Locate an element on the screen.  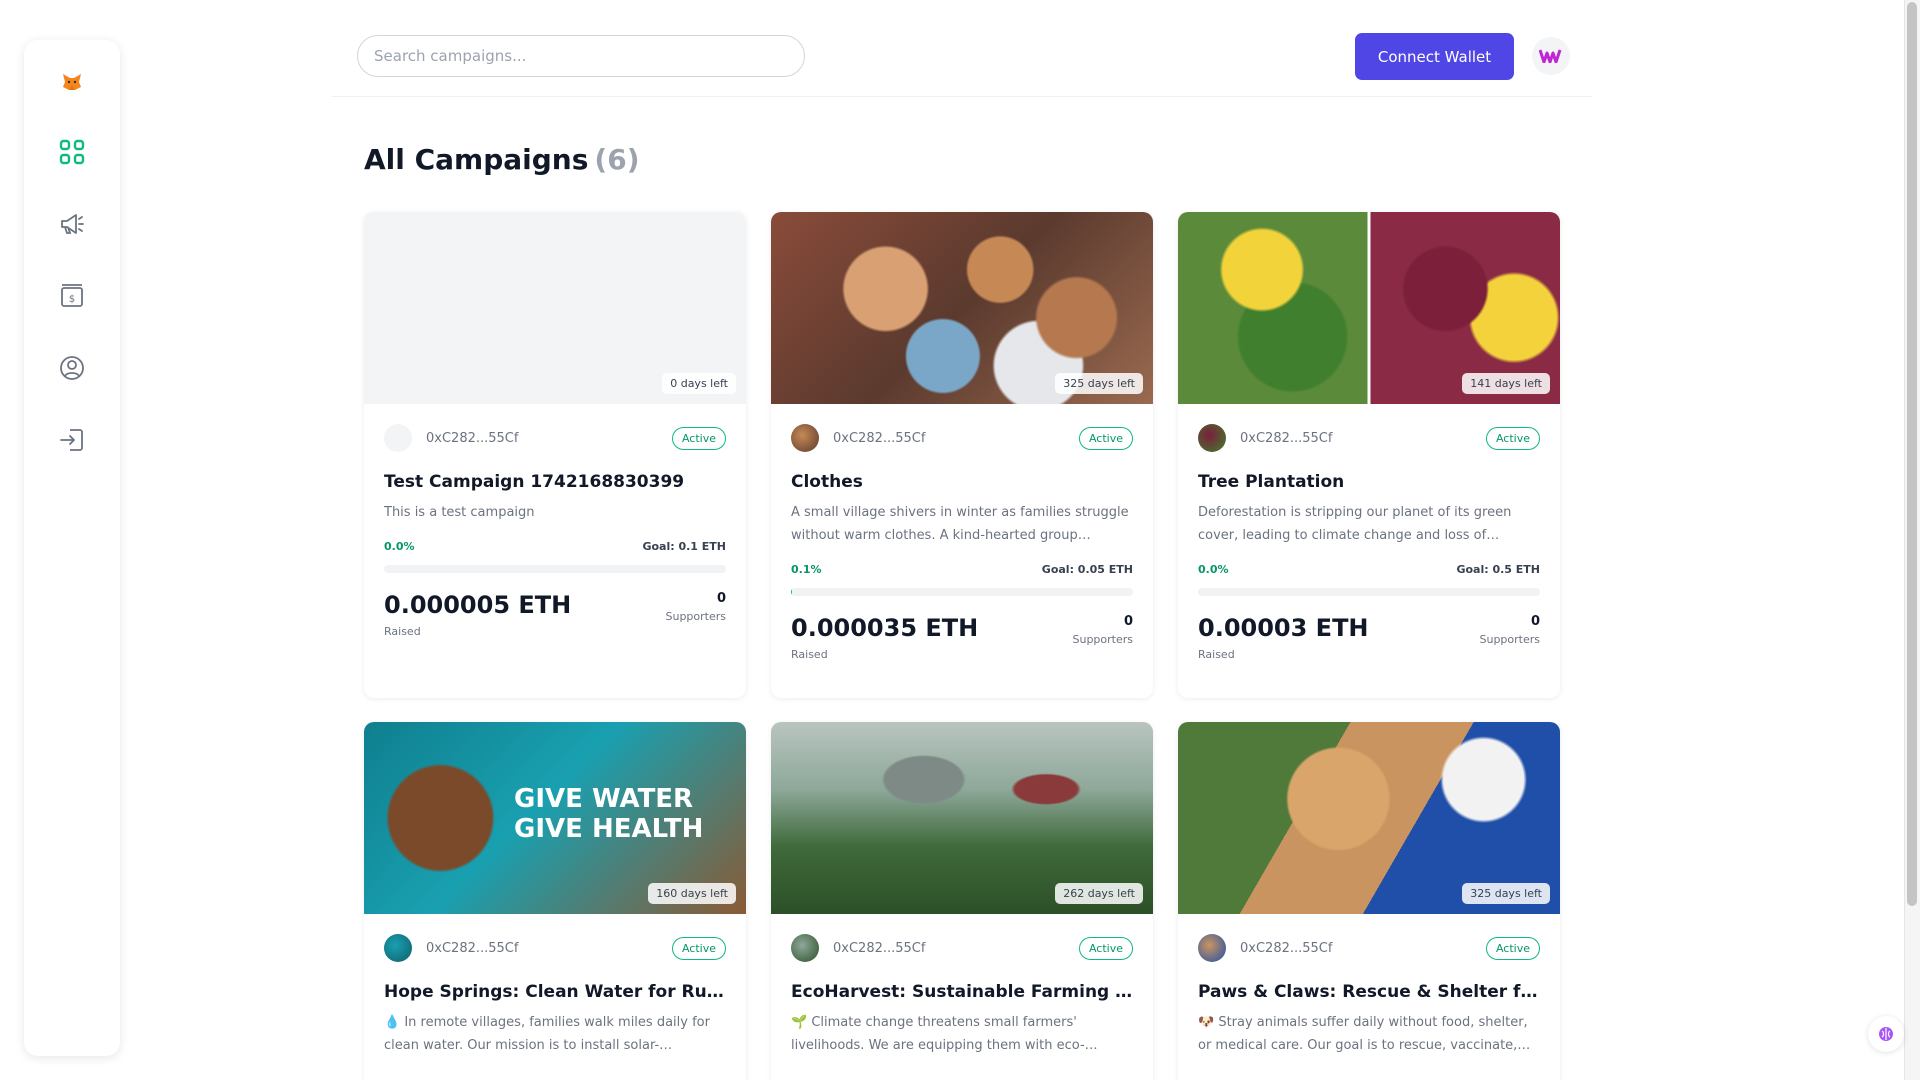
days-left-badge: 141 days left is located at coordinates (1506, 383).